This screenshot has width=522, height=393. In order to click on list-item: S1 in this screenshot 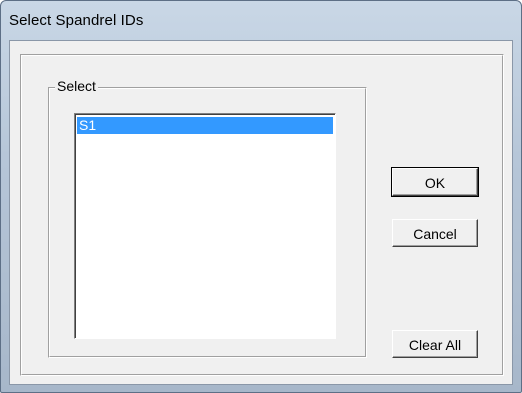, I will do `click(205, 125)`.